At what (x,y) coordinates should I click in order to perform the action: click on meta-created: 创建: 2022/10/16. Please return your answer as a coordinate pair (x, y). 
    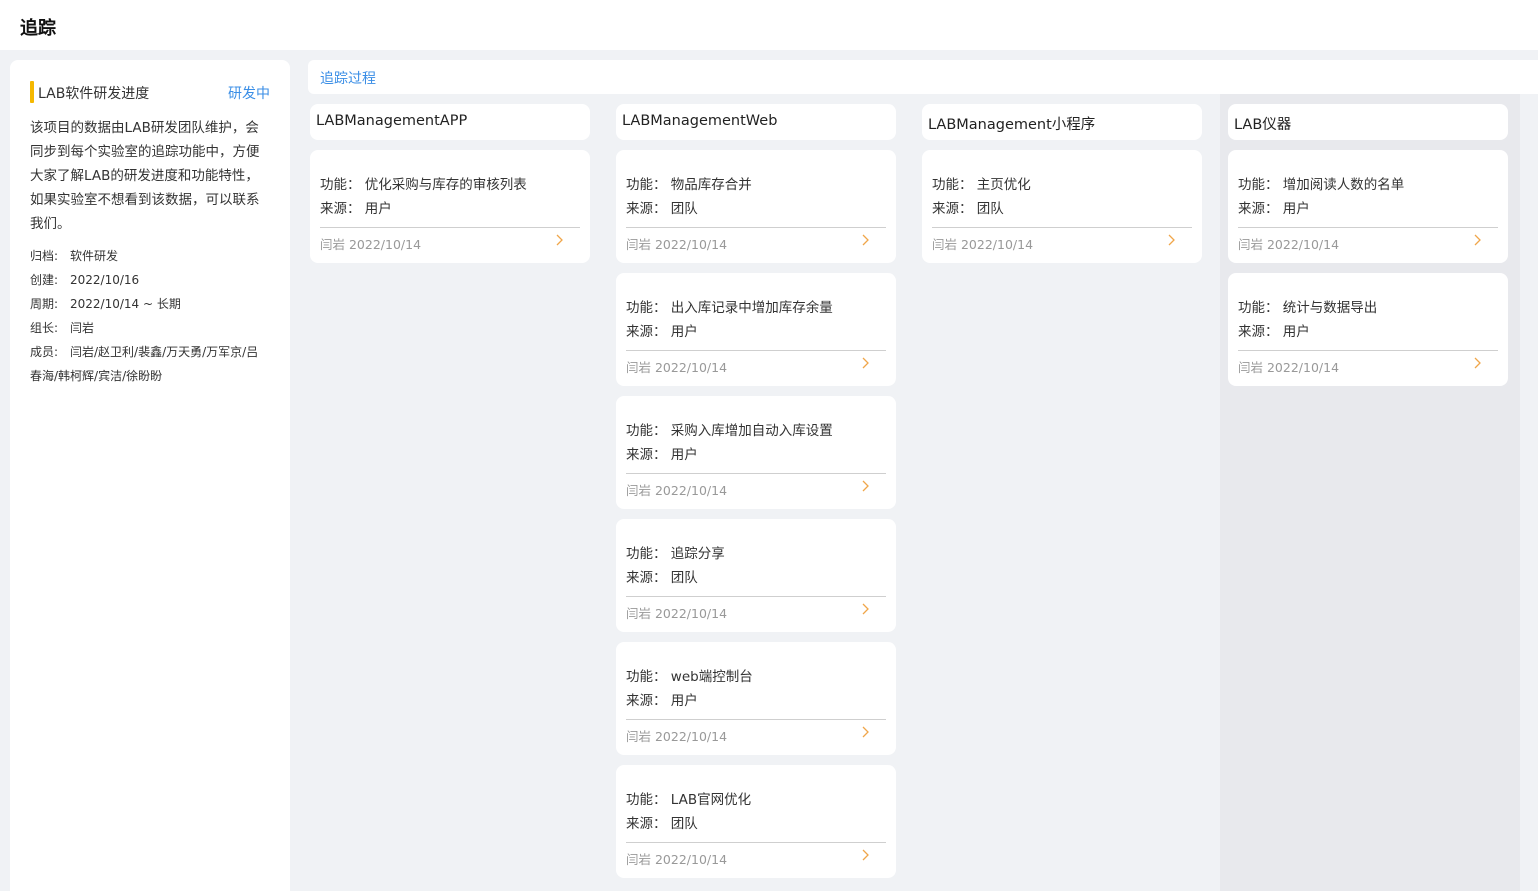
    Looking at the image, I should click on (150, 280).